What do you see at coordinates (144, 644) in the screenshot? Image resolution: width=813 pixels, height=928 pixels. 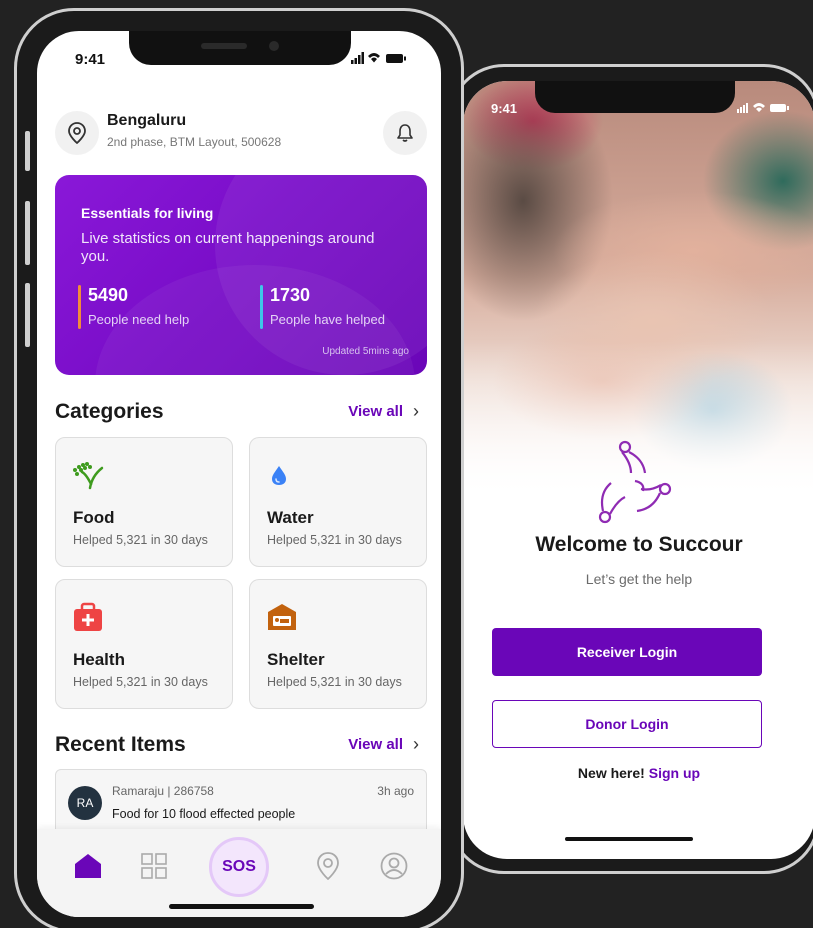 I see `category-card-health: Health Helped 5,321 in 30 days` at bounding box center [144, 644].